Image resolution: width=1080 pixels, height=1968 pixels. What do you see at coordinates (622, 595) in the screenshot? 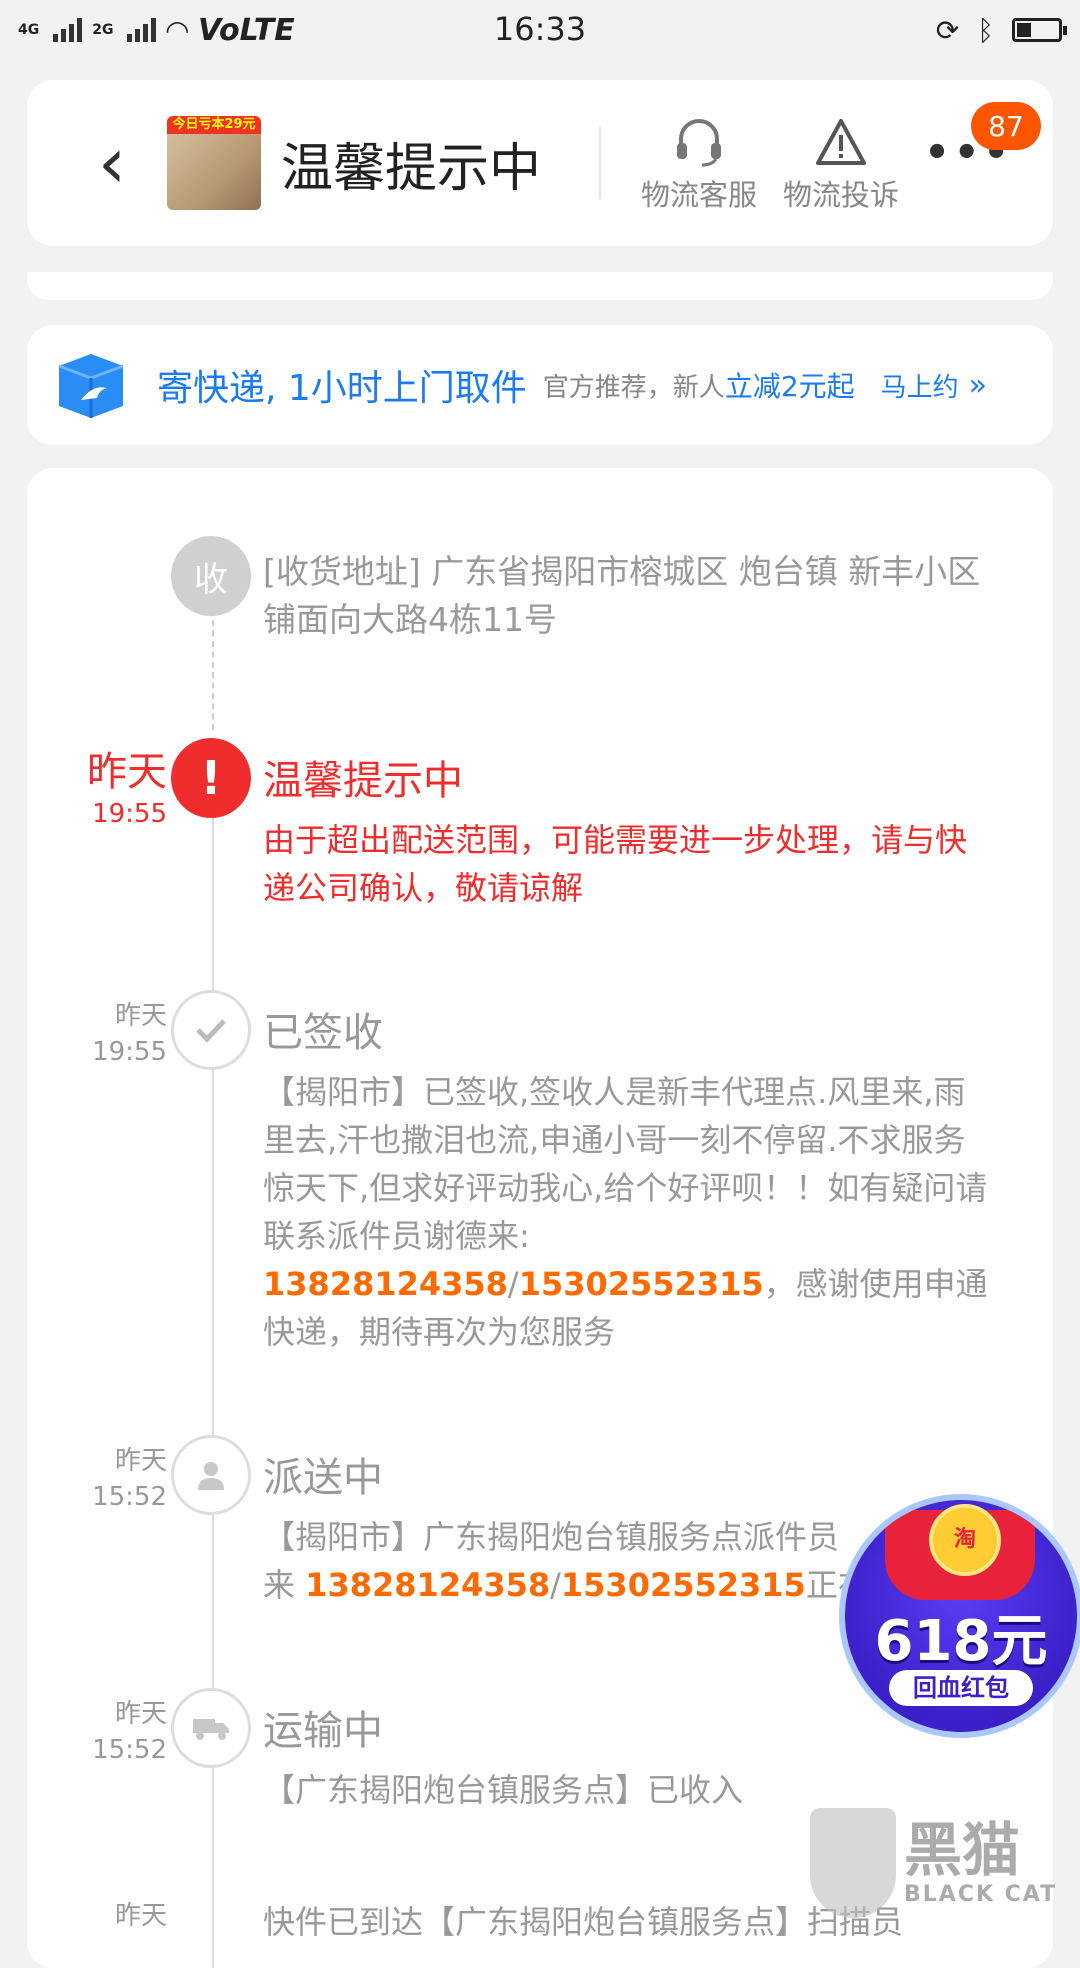
I see `delivery-address: [收货地址] 广东省揭阳市榕城区 炮台镇 新丰小区铺面向大路4栋11号` at bounding box center [622, 595].